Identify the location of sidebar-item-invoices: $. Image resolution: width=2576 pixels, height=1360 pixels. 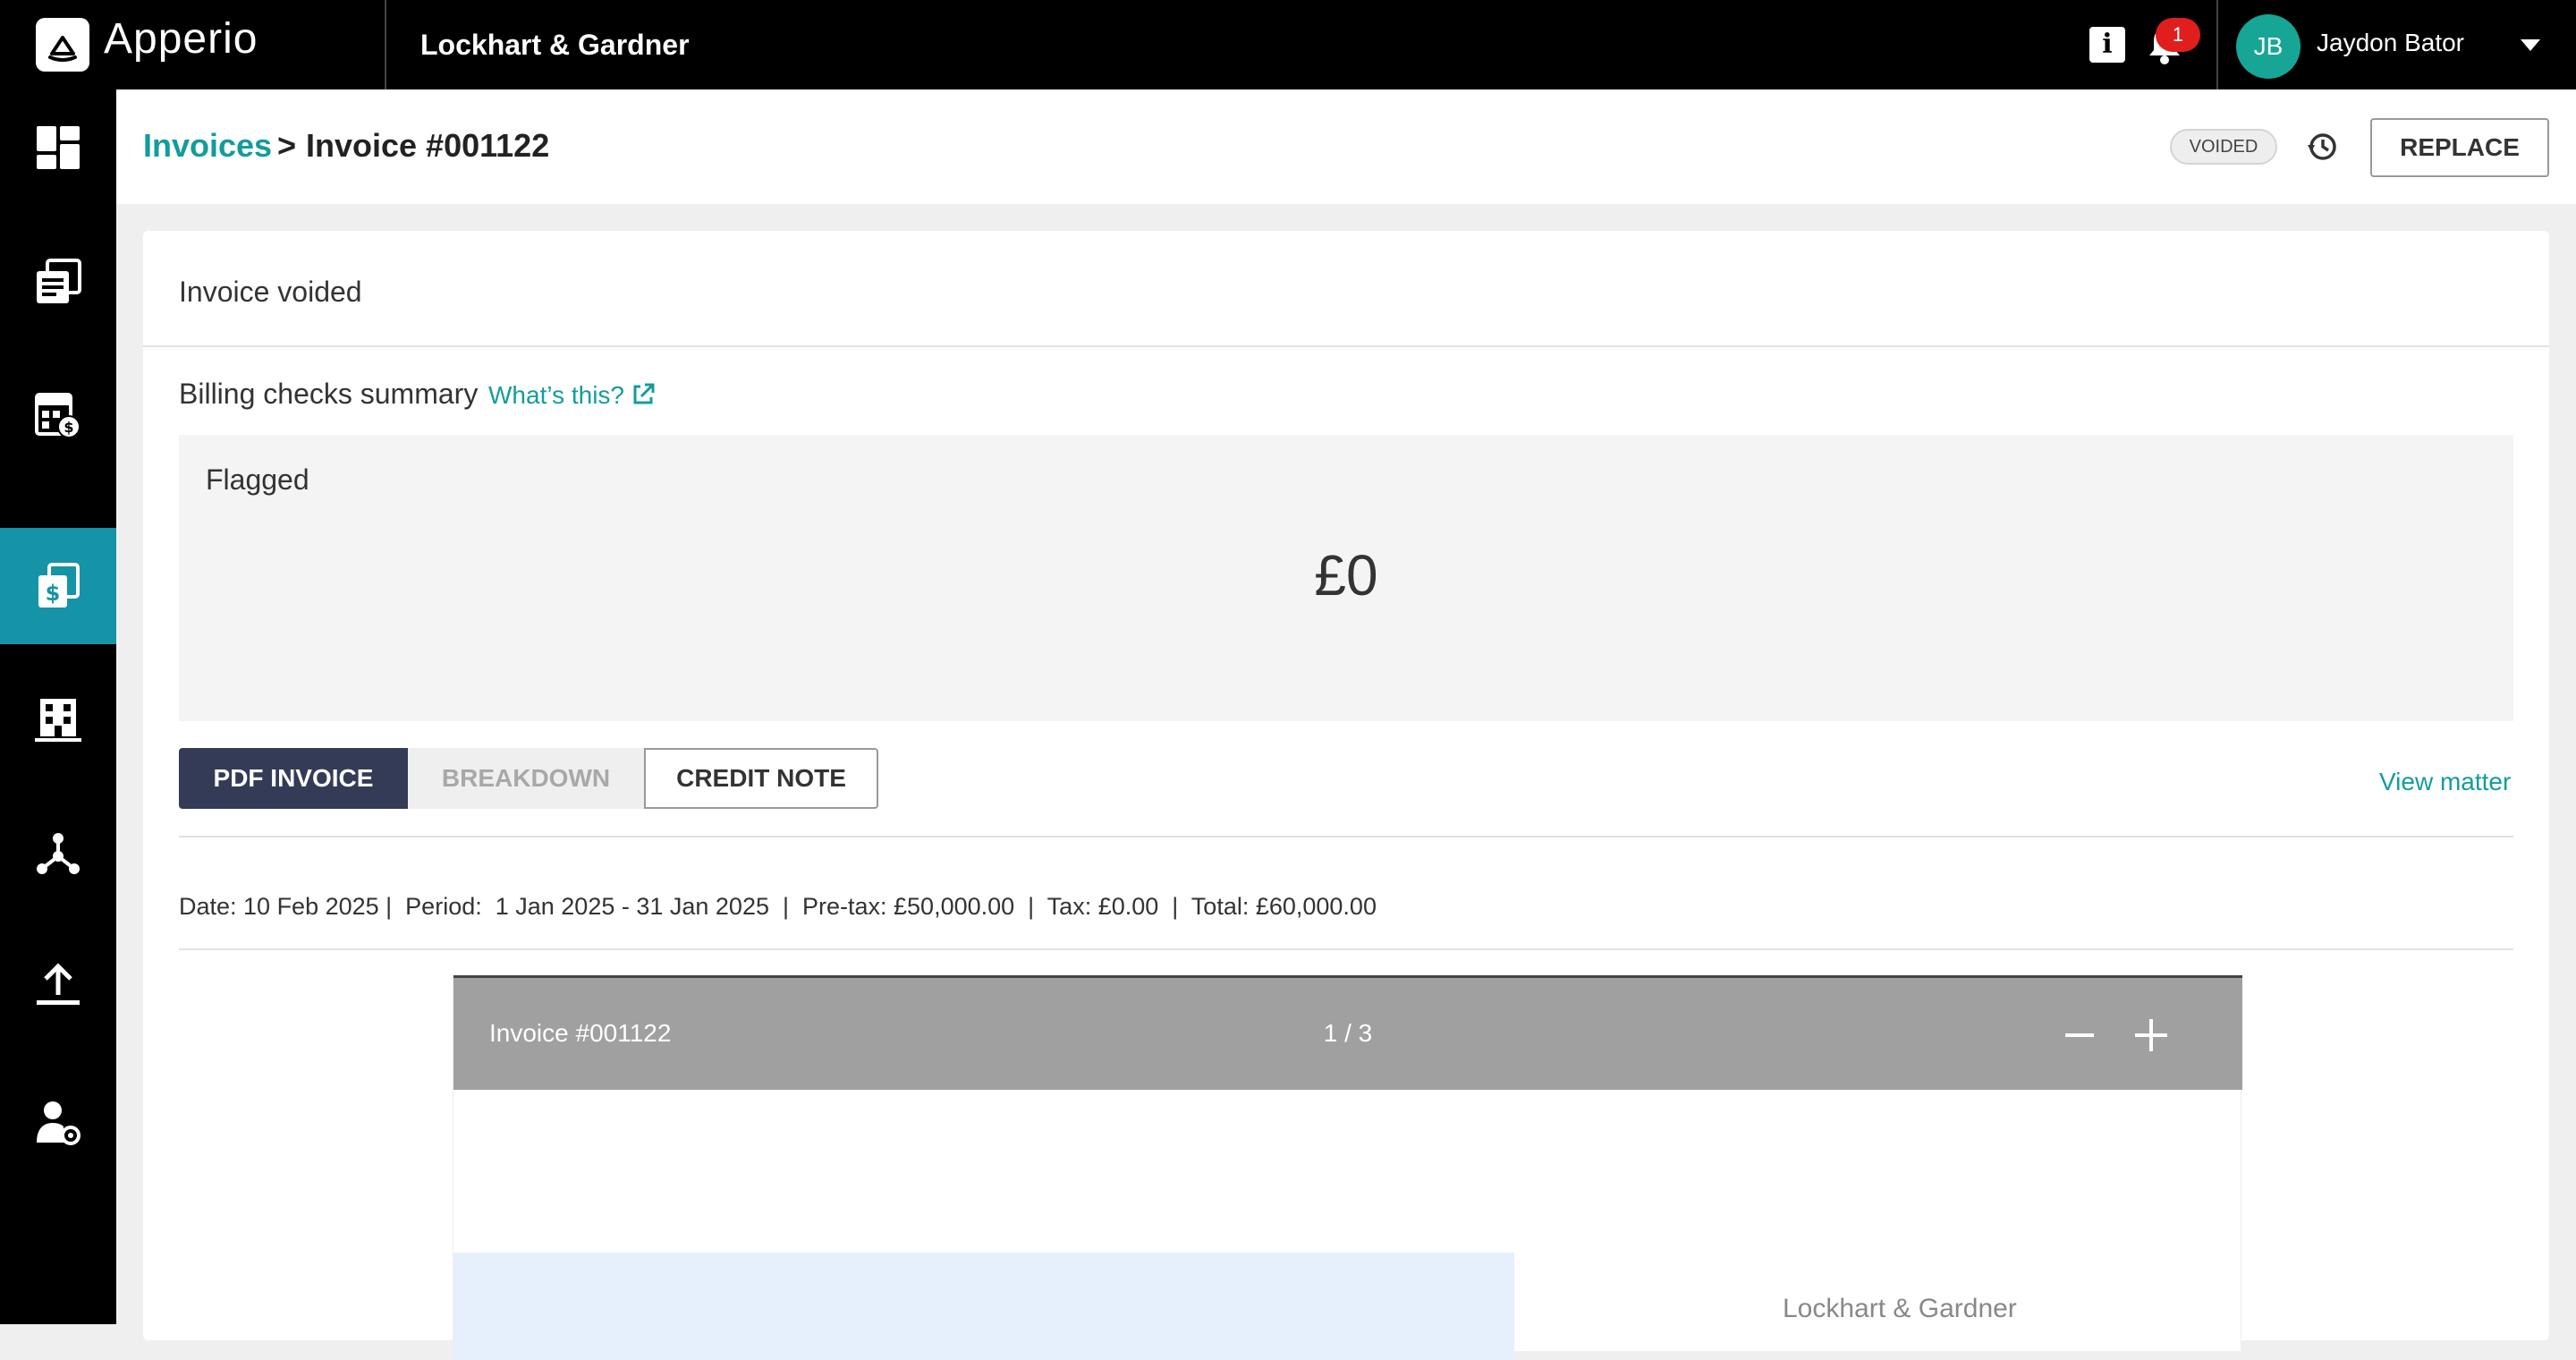
(58, 586).